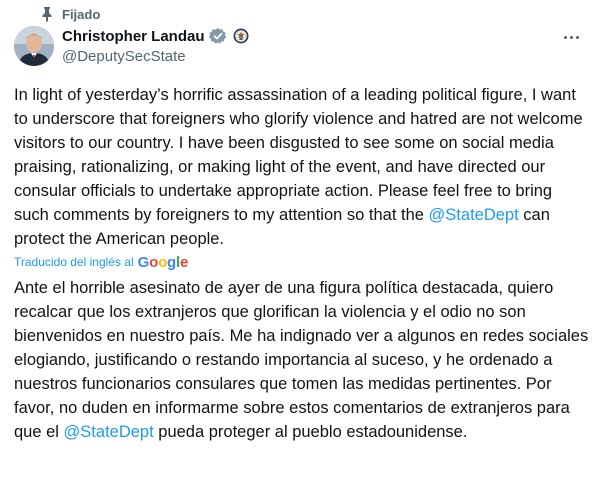 The image size is (597, 486). Describe the element at coordinates (217, 36) in the screenshot. I see `verified-badge-icon` at that location.